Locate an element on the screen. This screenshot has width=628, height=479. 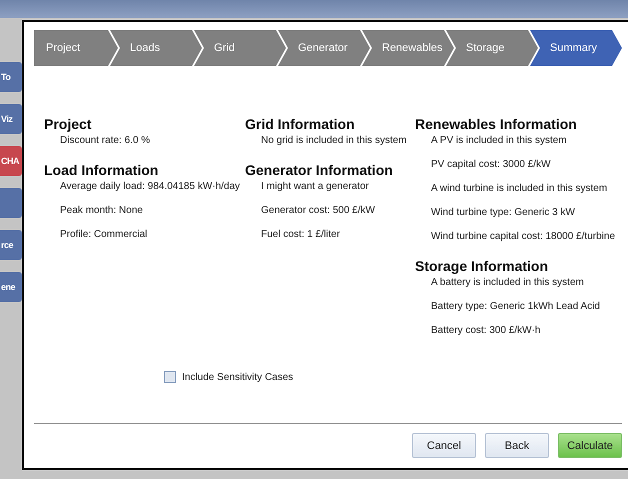
info-text: A battery is included in this system is located at coordinates (507, 283).